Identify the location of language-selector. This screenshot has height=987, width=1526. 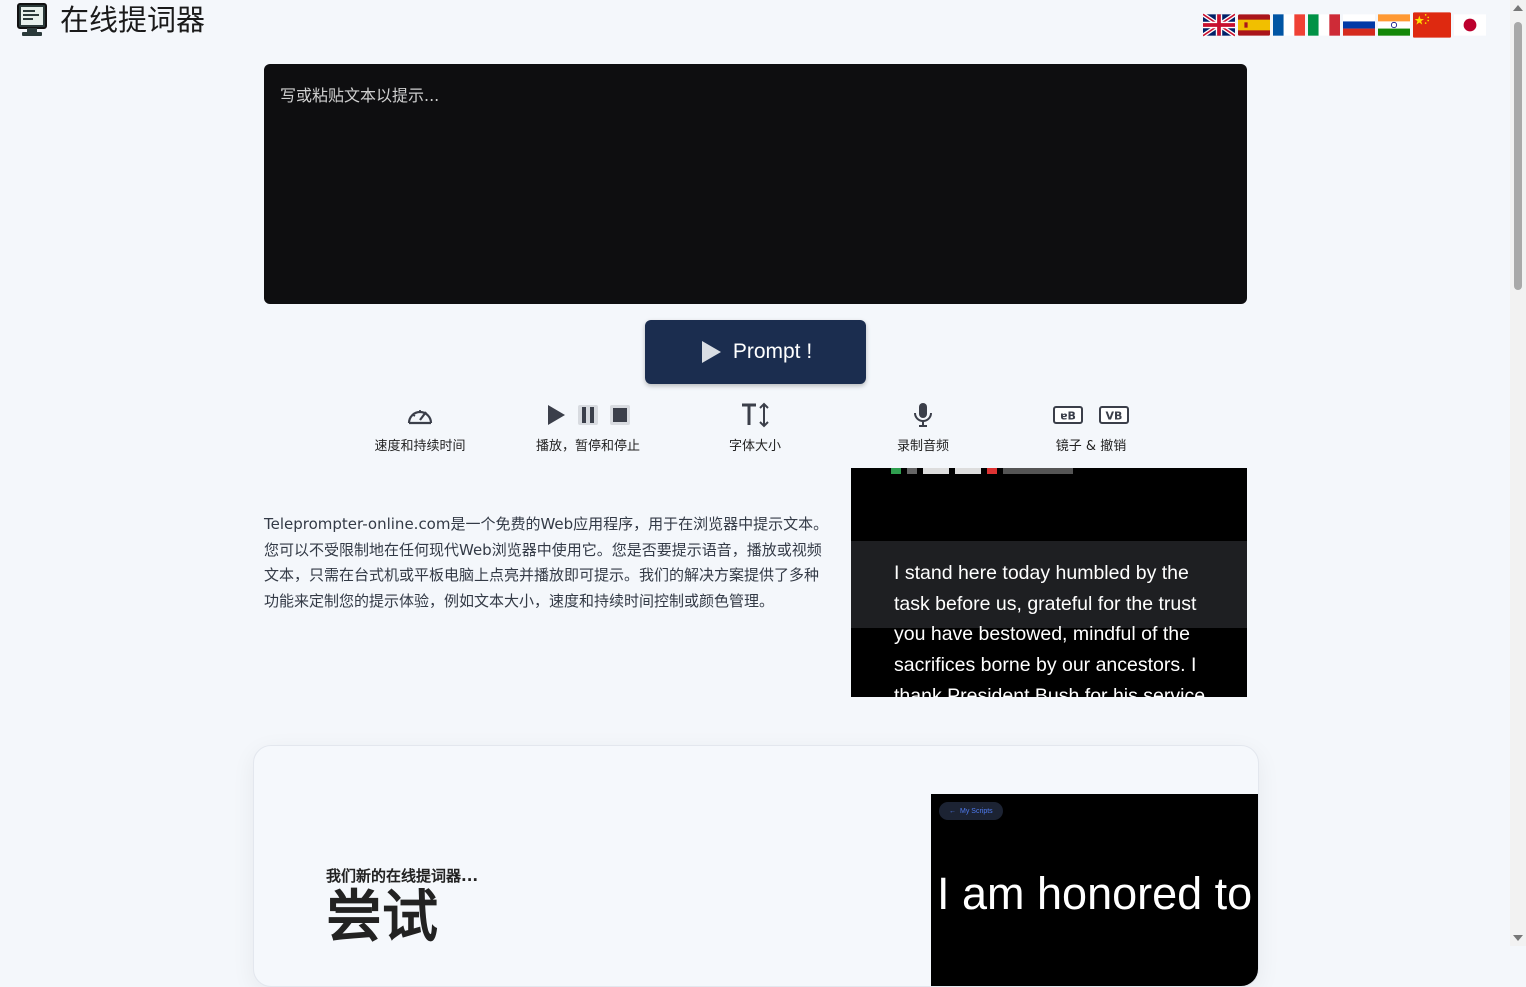
(1344, 25).